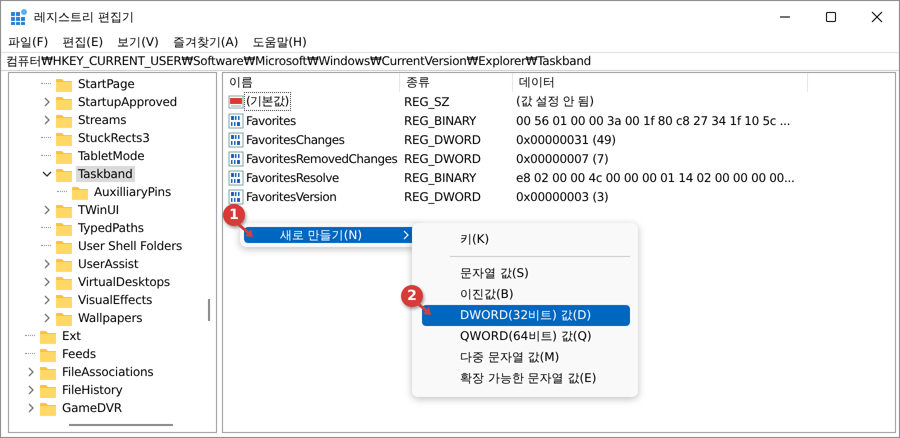 This screenshot has height=438, width=900. I want to click on table-cell-text: 0x00000003 (3), so click(562, 197).